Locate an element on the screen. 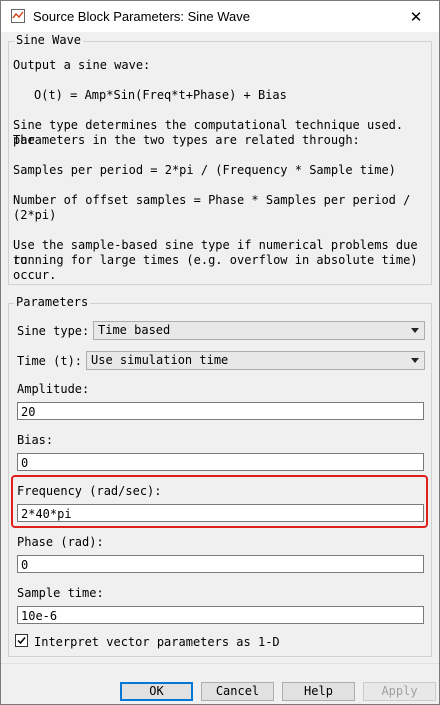  sample-time-label: Sample time: is located at coordinates (60, 593).